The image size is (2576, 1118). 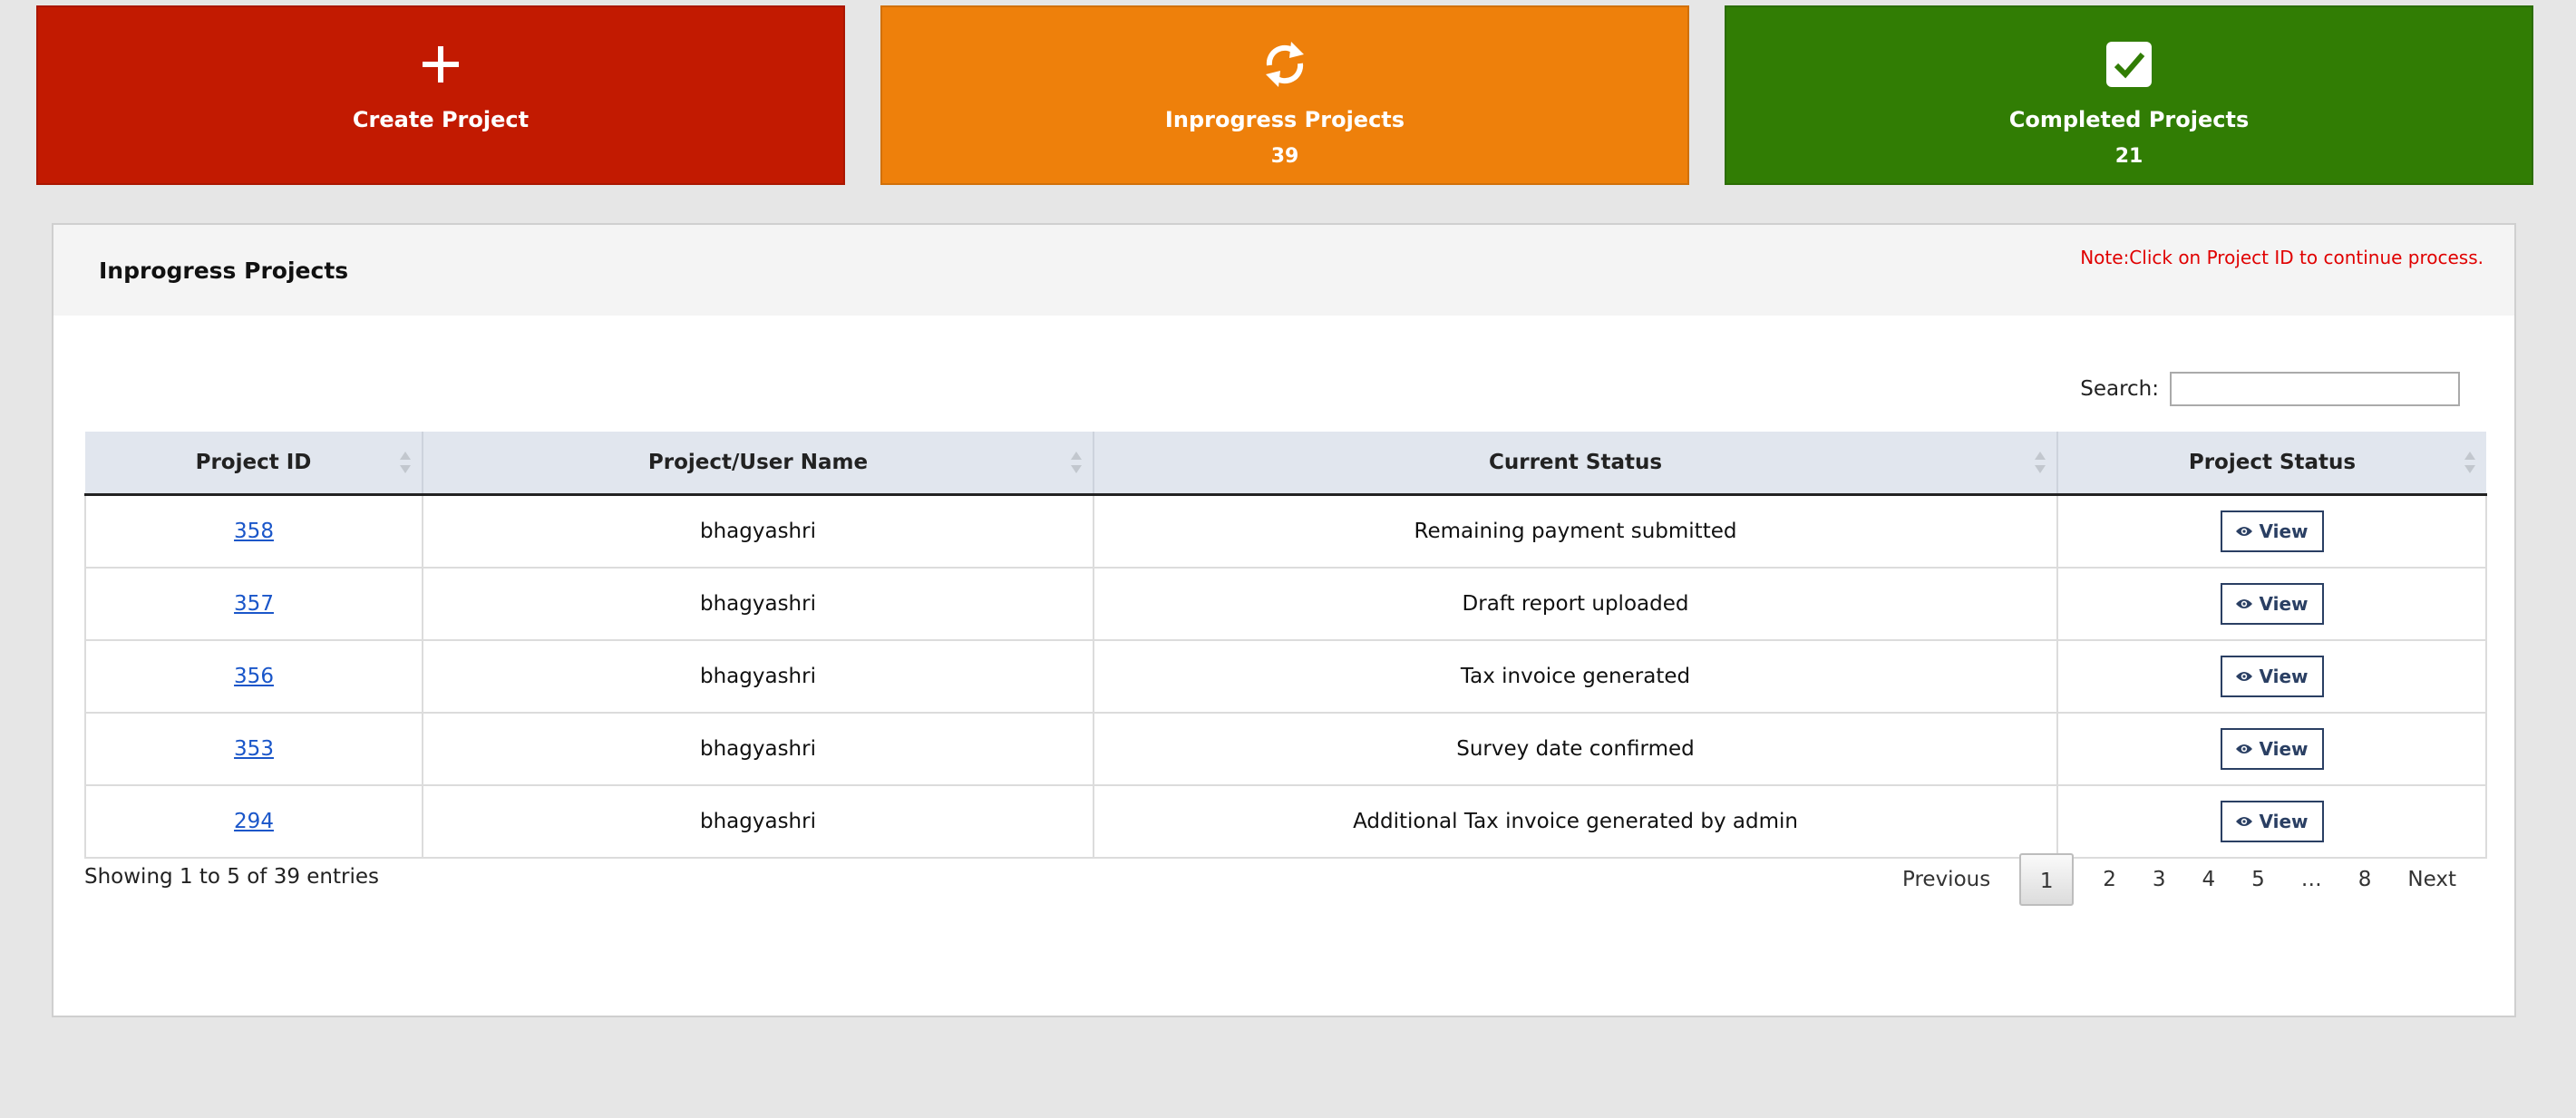 What do you see at coordinates (1575, 531) in the screenshot?
I see `current-status-cell: Remaining payment submitted` at bounding box center [1575, 531].